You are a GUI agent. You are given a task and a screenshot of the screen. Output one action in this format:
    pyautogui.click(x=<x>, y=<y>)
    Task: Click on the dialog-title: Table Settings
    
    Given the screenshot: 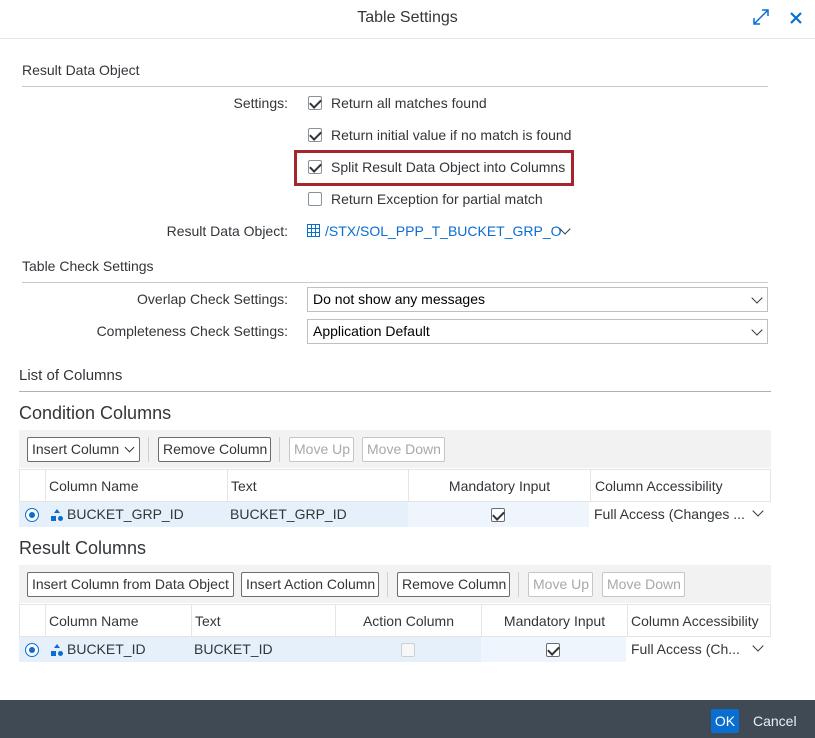 What is the action you would take?
    pyautogui.click(x=407, y=17)
    